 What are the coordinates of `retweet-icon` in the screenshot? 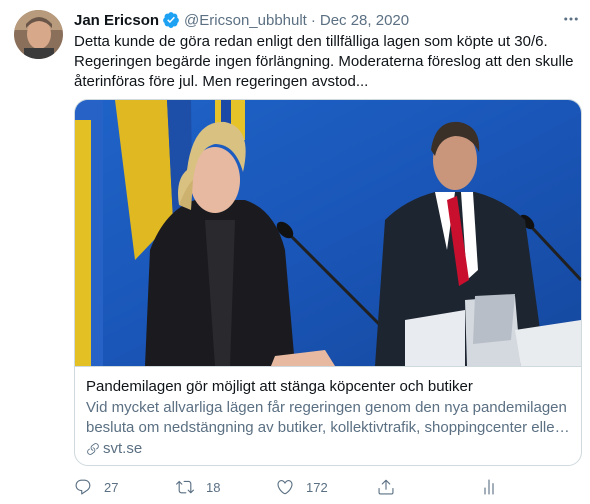 It's located at (185, 487).